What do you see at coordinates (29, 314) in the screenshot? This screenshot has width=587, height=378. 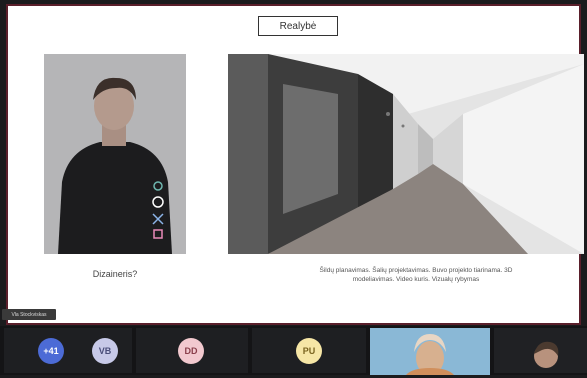 I see `active-speaker-label: Vla Stockviskas` at bounding box center [29, 314].